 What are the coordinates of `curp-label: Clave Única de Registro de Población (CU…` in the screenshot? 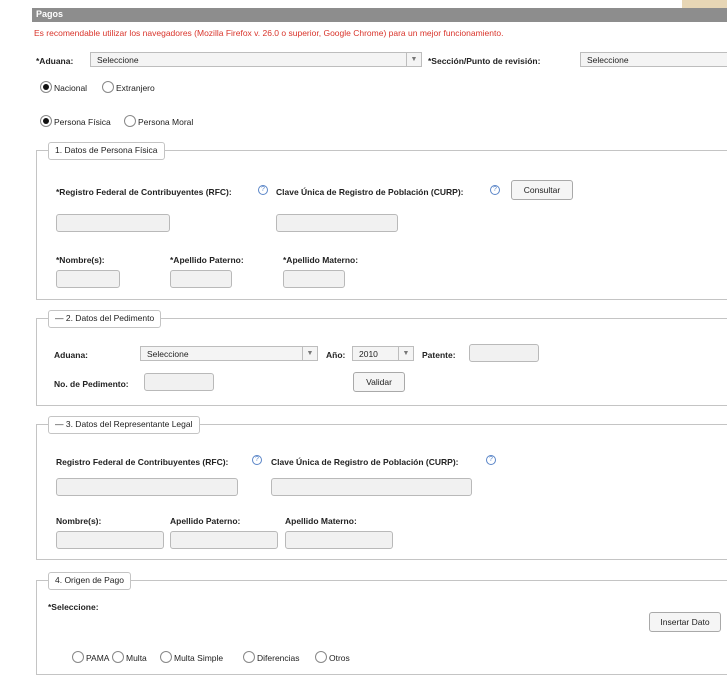 It's located at (370, 192).